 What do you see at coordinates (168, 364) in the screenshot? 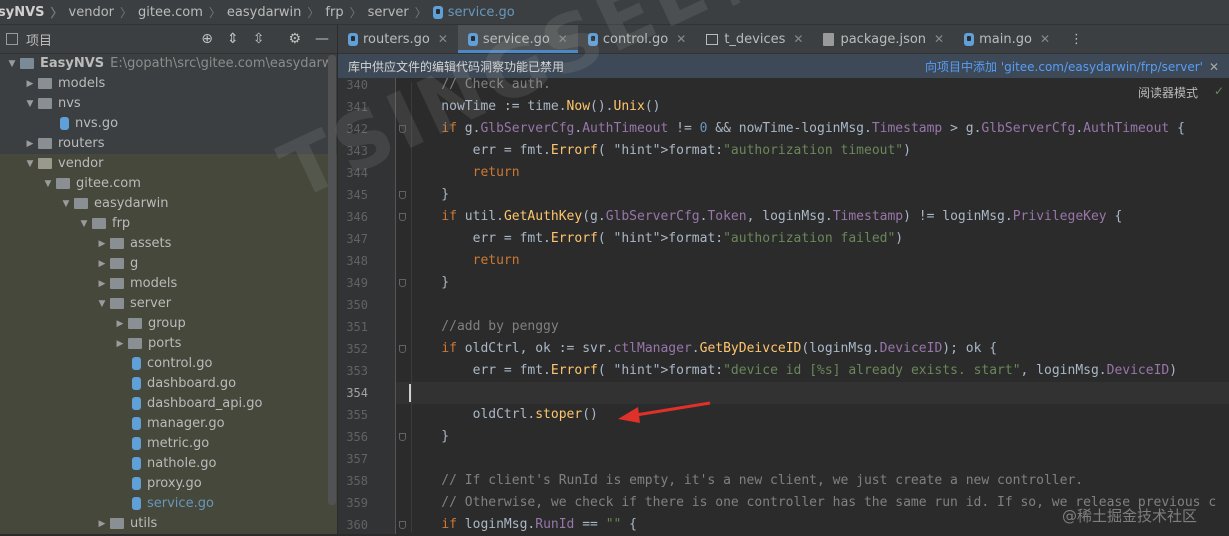
I see `tree-file-item: control.go` at bounding box center [168, 364].